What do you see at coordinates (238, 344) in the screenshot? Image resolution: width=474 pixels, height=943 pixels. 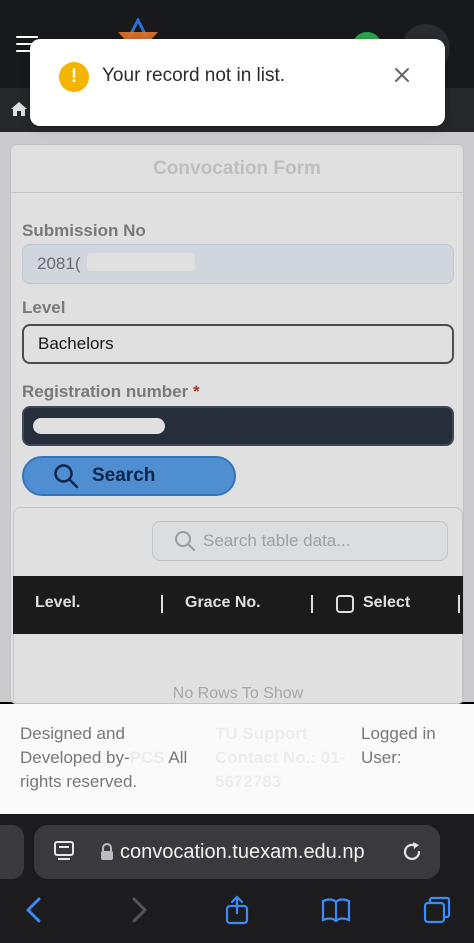 I see `level-select: Bachelors` at bounding box center [238, 344].